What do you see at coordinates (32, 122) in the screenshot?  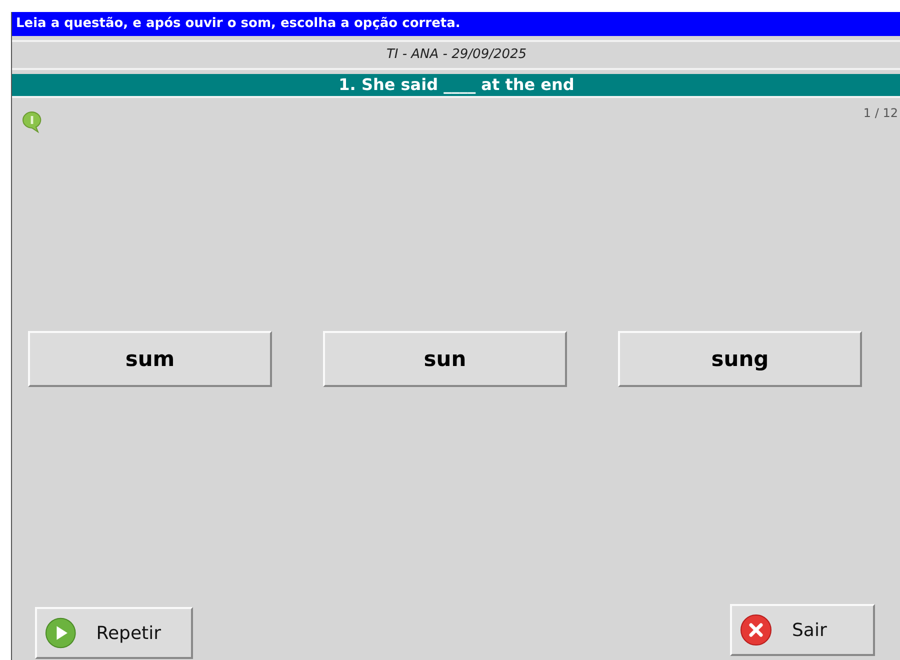 I see `speech-bubble-icon` at bounding box center [32, 122].